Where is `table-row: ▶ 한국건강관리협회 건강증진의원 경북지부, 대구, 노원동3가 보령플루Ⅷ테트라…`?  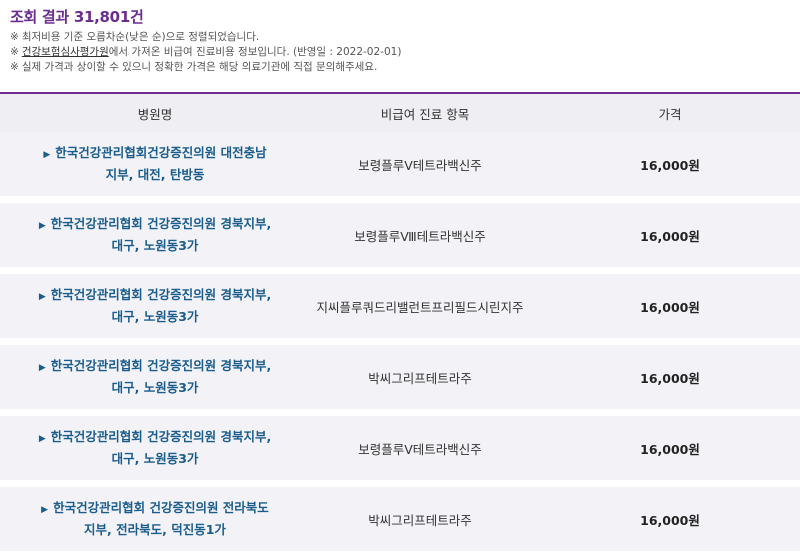 table-row: ▶ 한국건강관리협회 건강증진의원 경북지부, 대구, 노원동3가 보령플루Ⅷ테트라… is located at coordinates (400, 235).